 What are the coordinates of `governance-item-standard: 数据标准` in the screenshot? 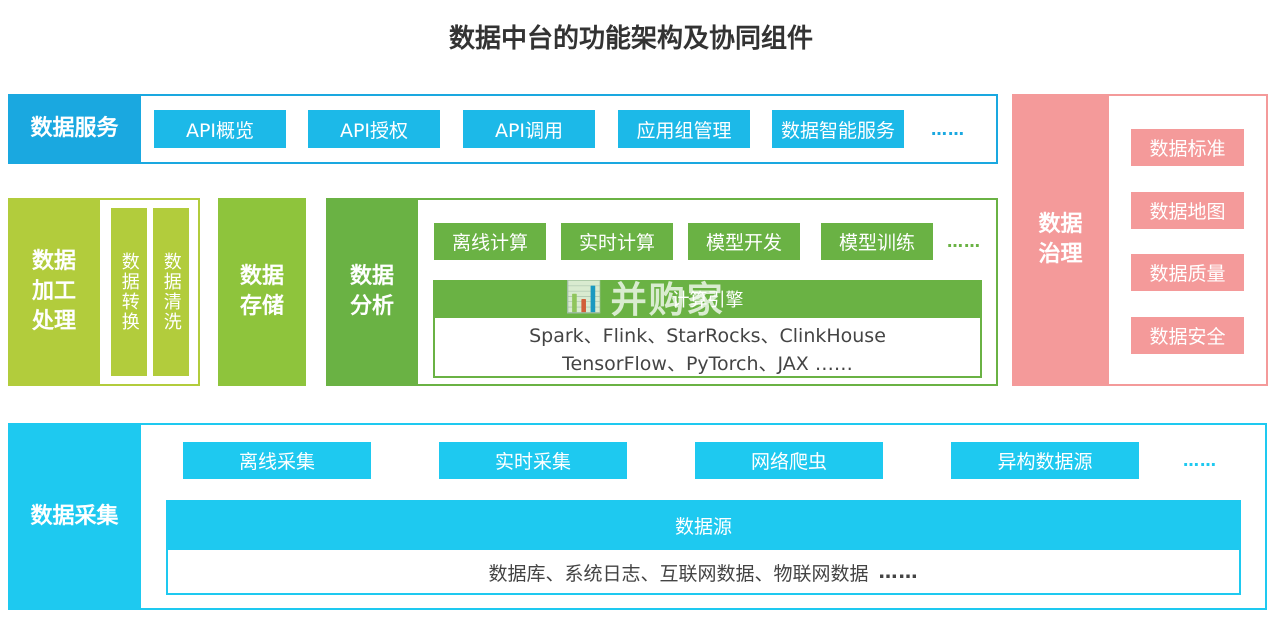 It's located at (1187, 147).